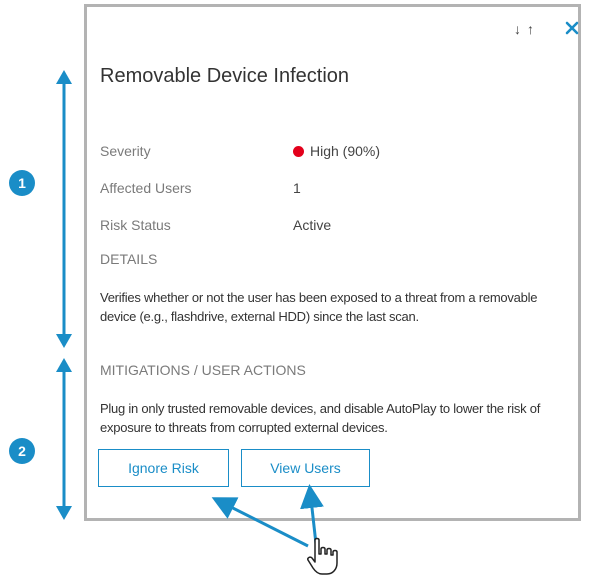 The width and height of the screenshot is (589, 575). What do you see at coordinates (520, 29) in the screenshot?
I see `sort-down-icon: ↓` at bounding box center [520, 29].